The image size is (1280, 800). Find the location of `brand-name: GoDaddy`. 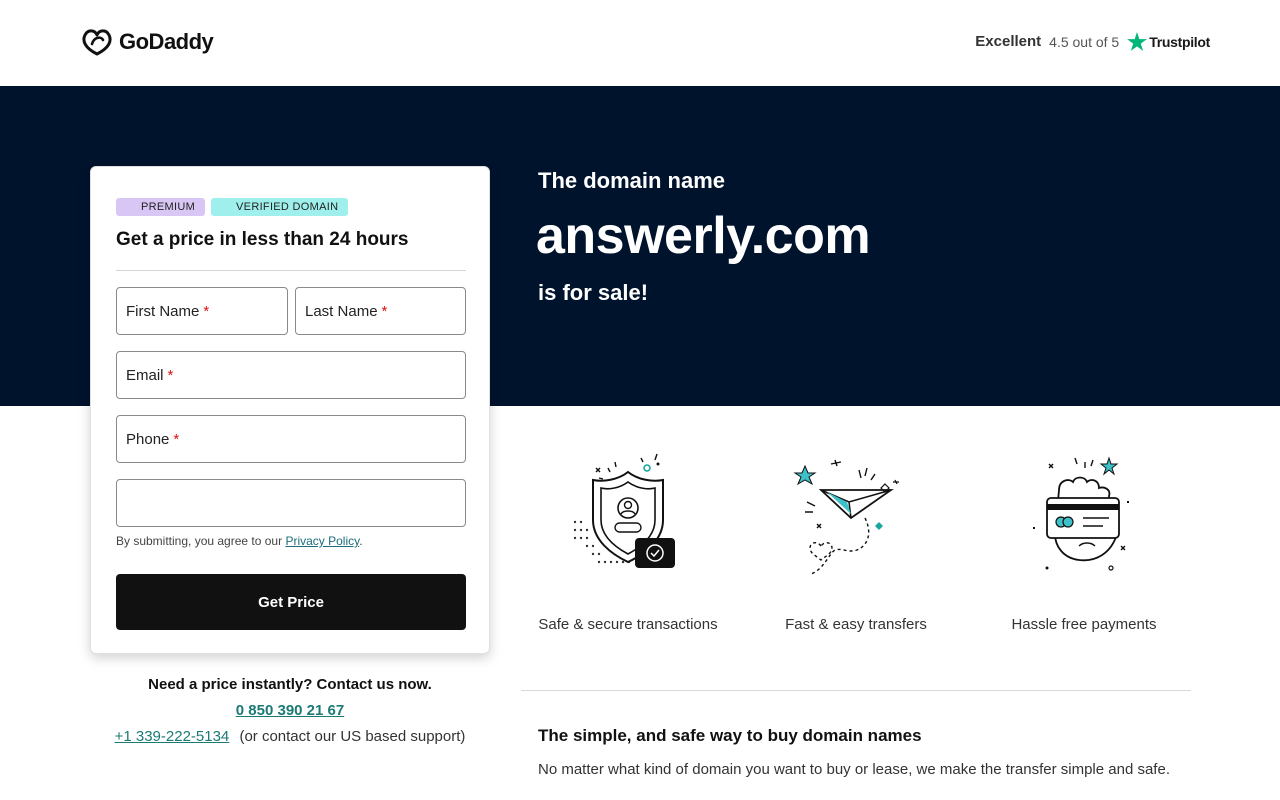

brand-name: GoDaddy is located at coordinates (166, 41).